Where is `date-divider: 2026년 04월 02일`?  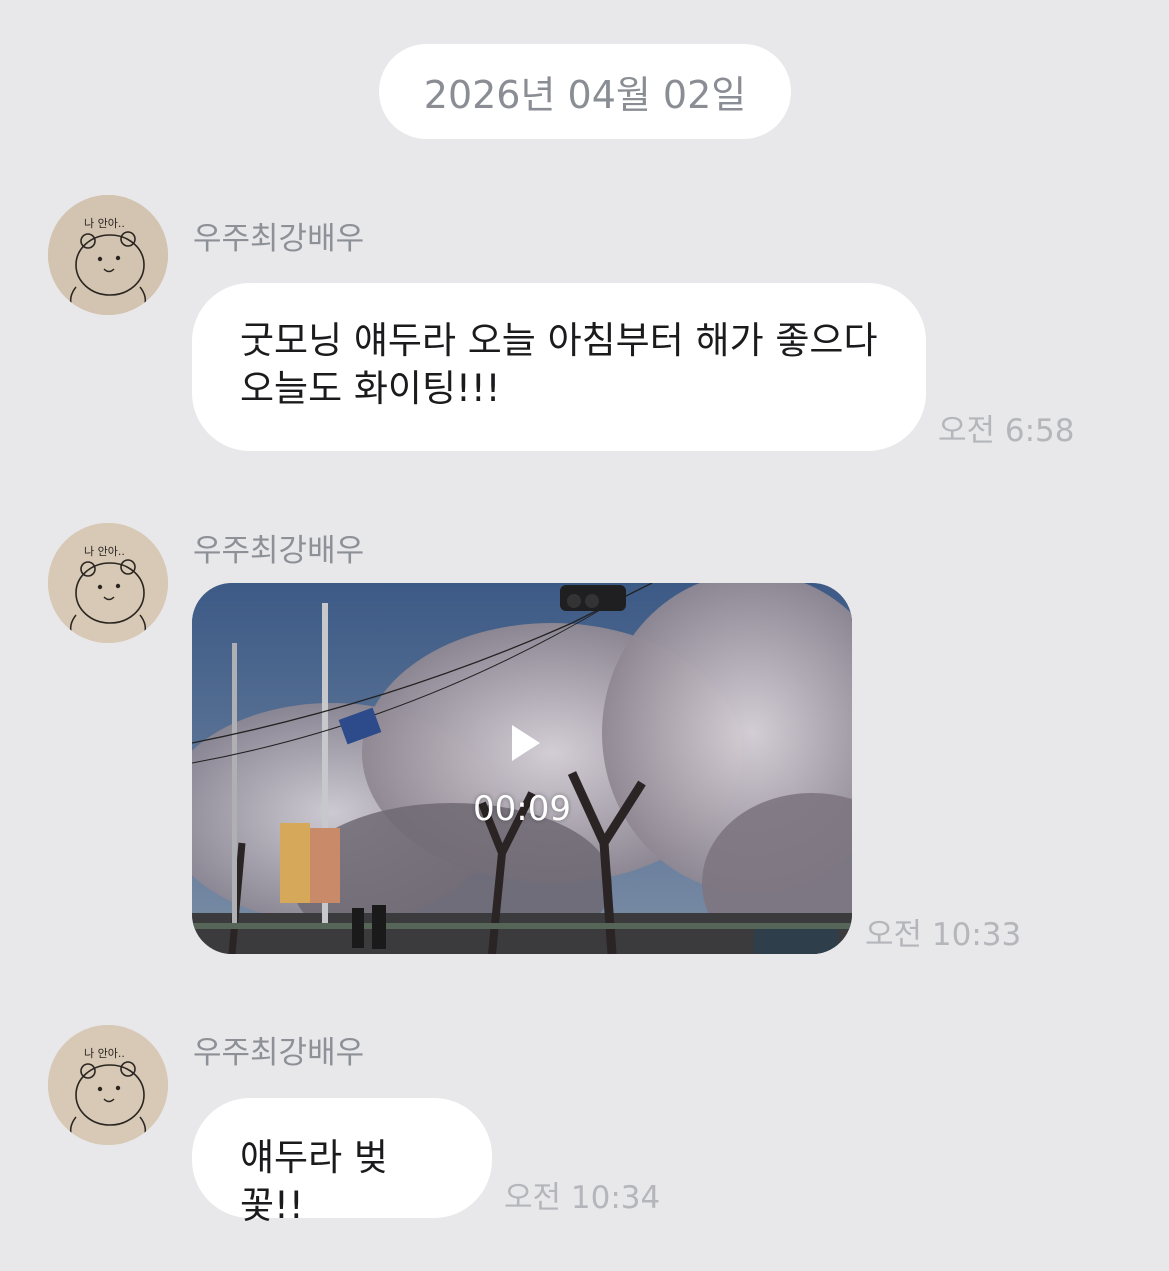 date-divider: 2026년 04월 02일 is located at coordinates (585, 91).